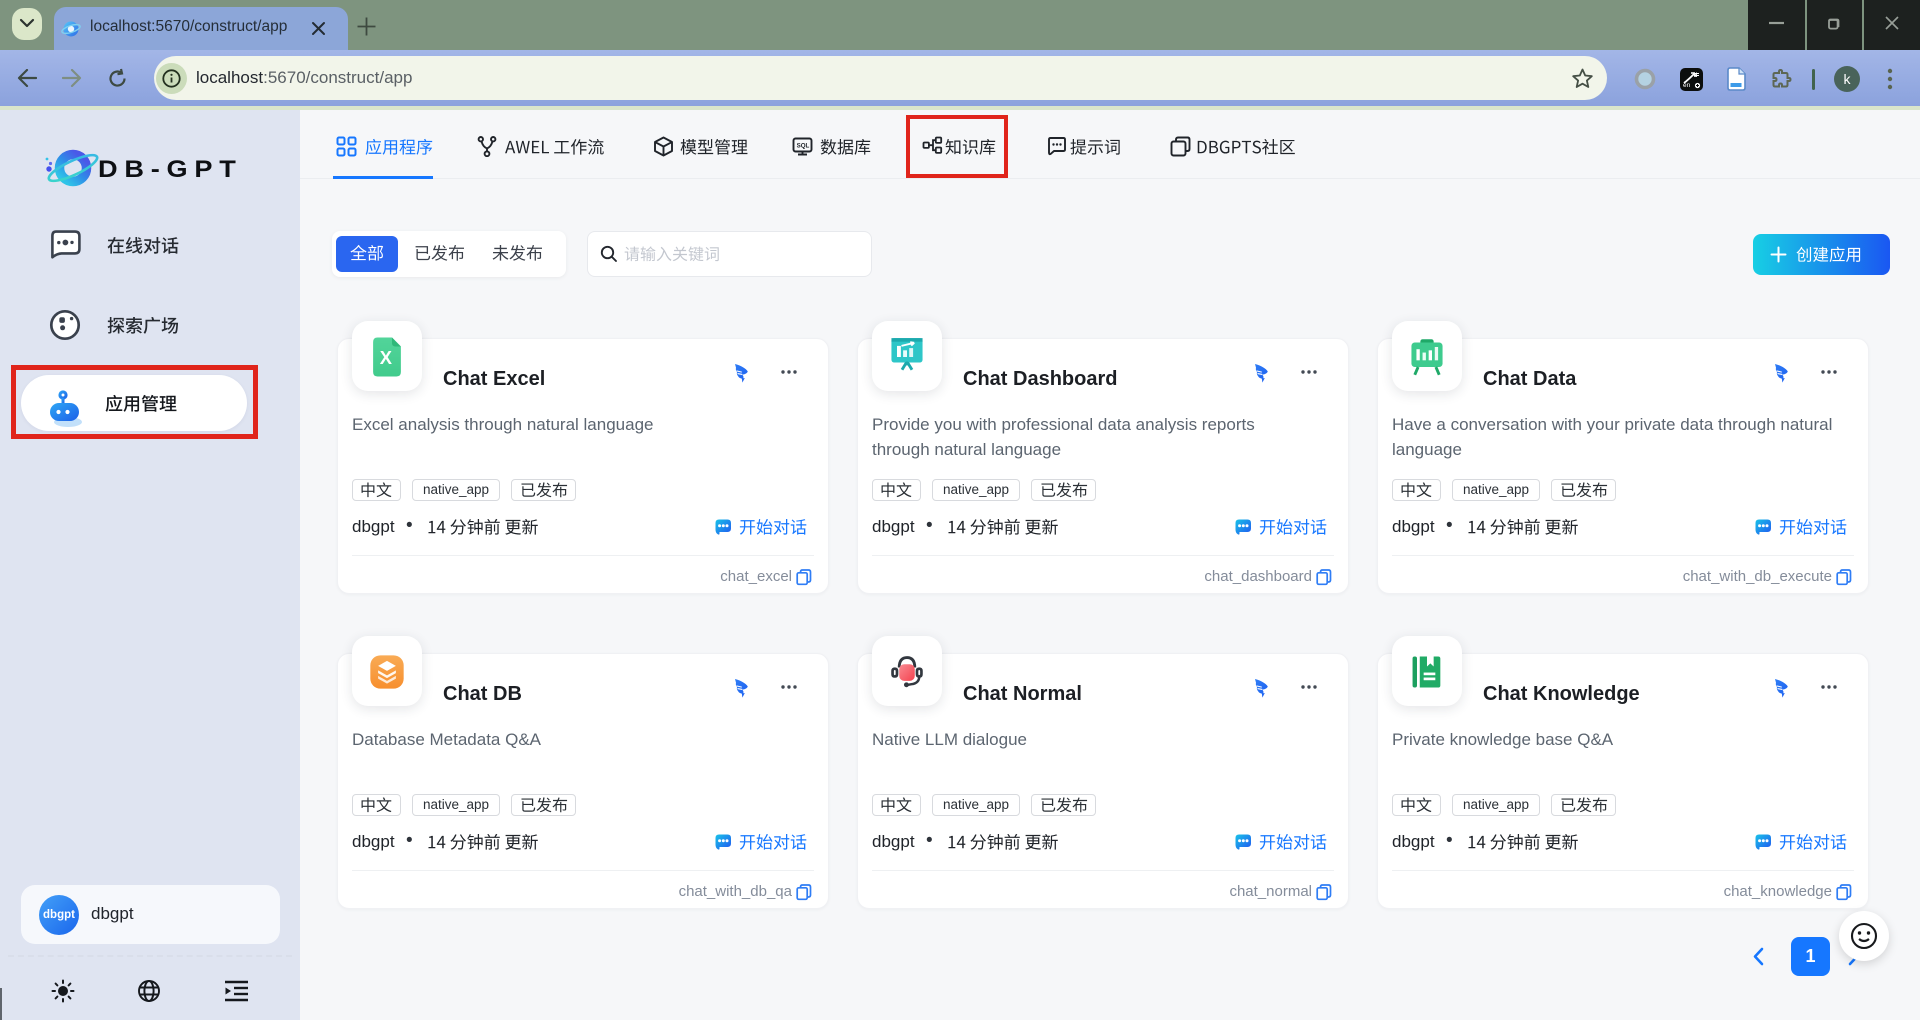 Image resolution: width=1920 pixels, height=1020 pixels. Describe the element at coordinates (386, 357) in the screenshot. I see `svg-text: X` at that location.